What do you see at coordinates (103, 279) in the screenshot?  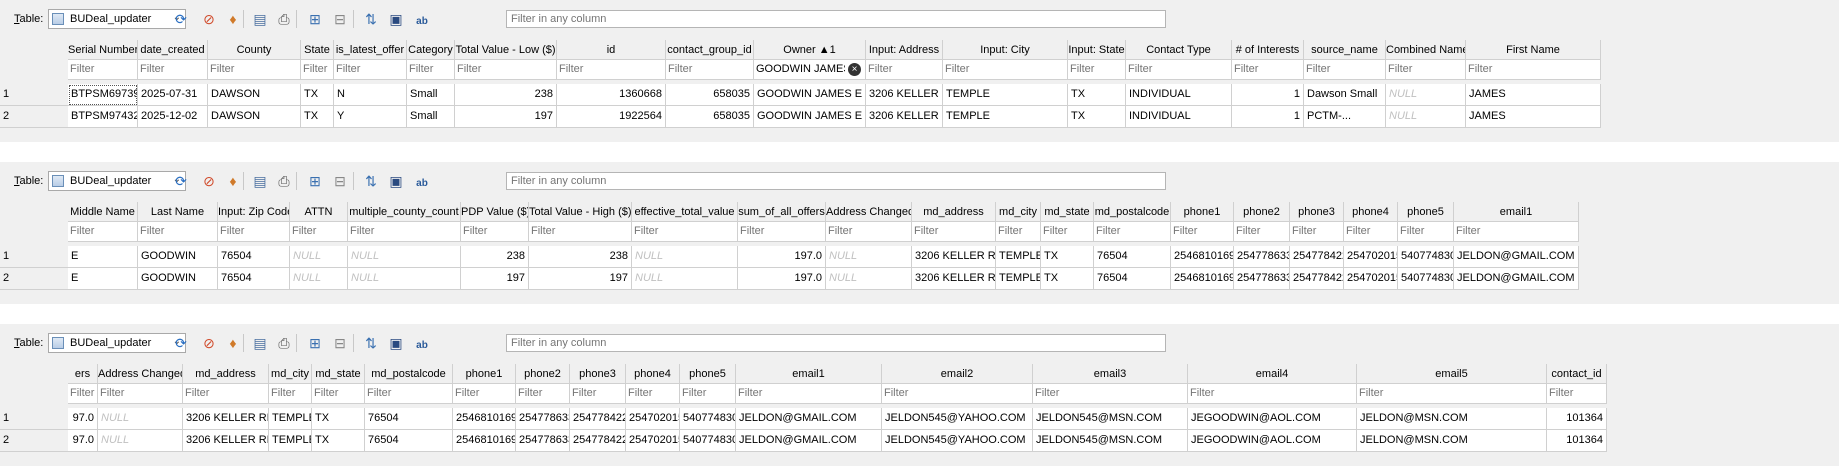 I see `table-cell: E` at bounding box center [103, 279].